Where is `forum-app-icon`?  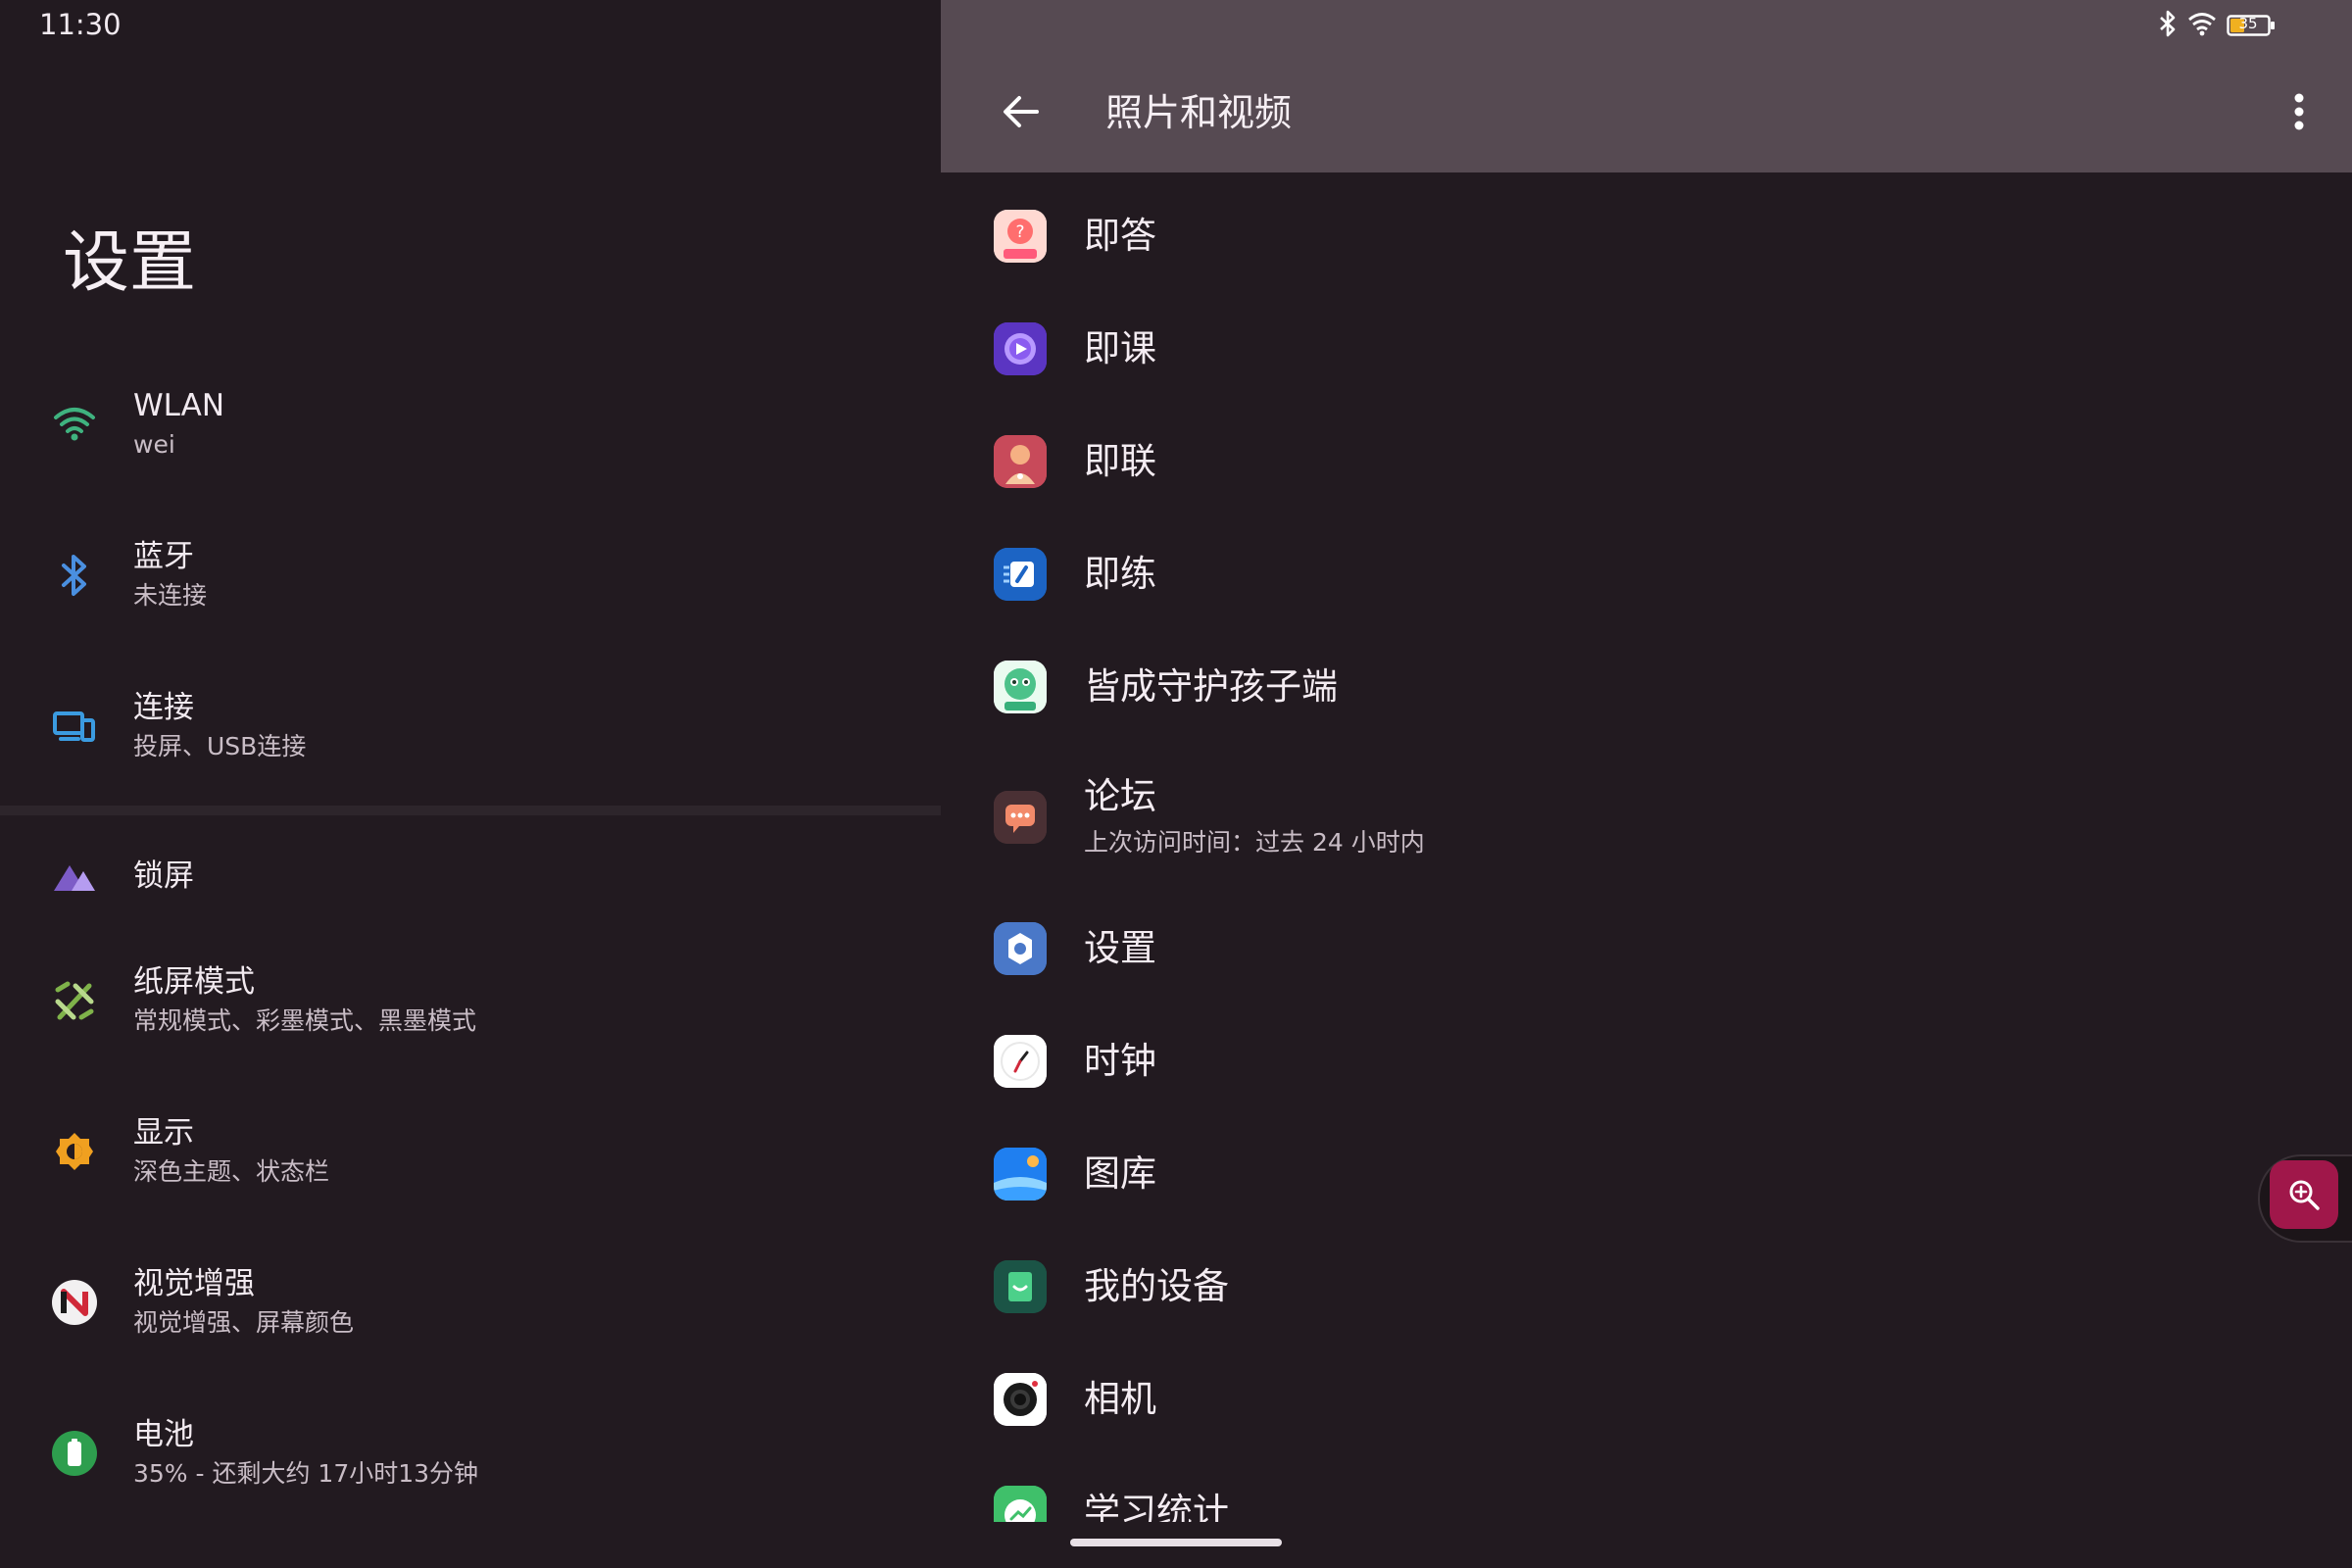 forum-app-icon is located at coordinates (1020, 817).